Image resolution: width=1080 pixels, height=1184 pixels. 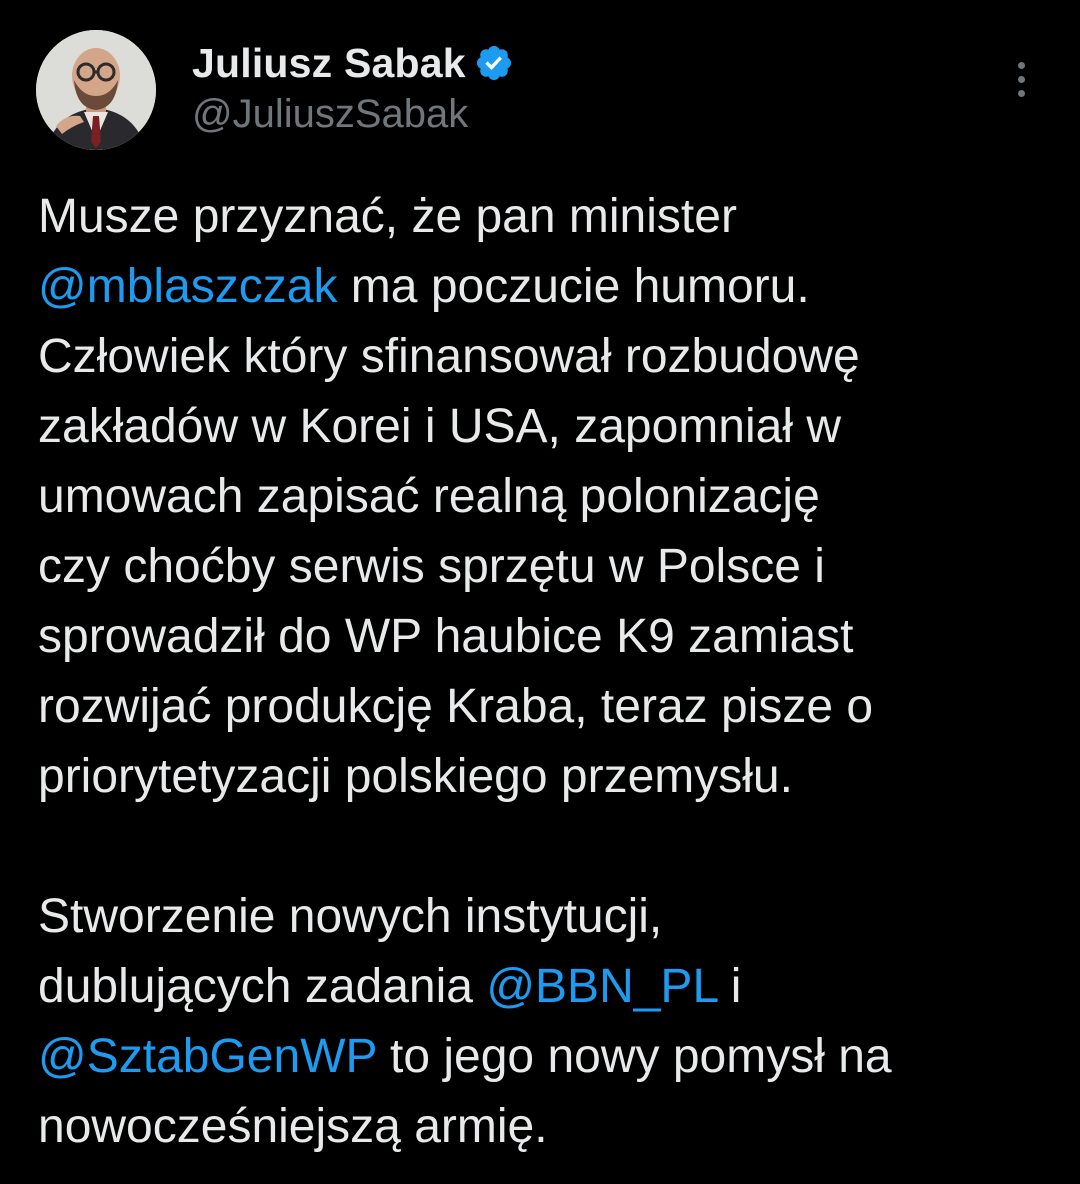 What do you see at coordinates (634, 1056) in the screenshot?
I see `tweet-line-text: to jego nowy pomysł na` at bounding box center [634, 1056].